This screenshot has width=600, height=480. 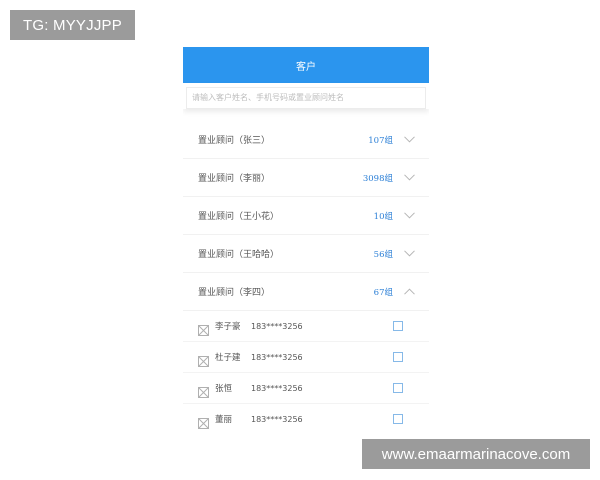 What do you see at coordinates (380, 140) in the screenshot?
I see `group-count: 107组` at bounding box center [380, 140].